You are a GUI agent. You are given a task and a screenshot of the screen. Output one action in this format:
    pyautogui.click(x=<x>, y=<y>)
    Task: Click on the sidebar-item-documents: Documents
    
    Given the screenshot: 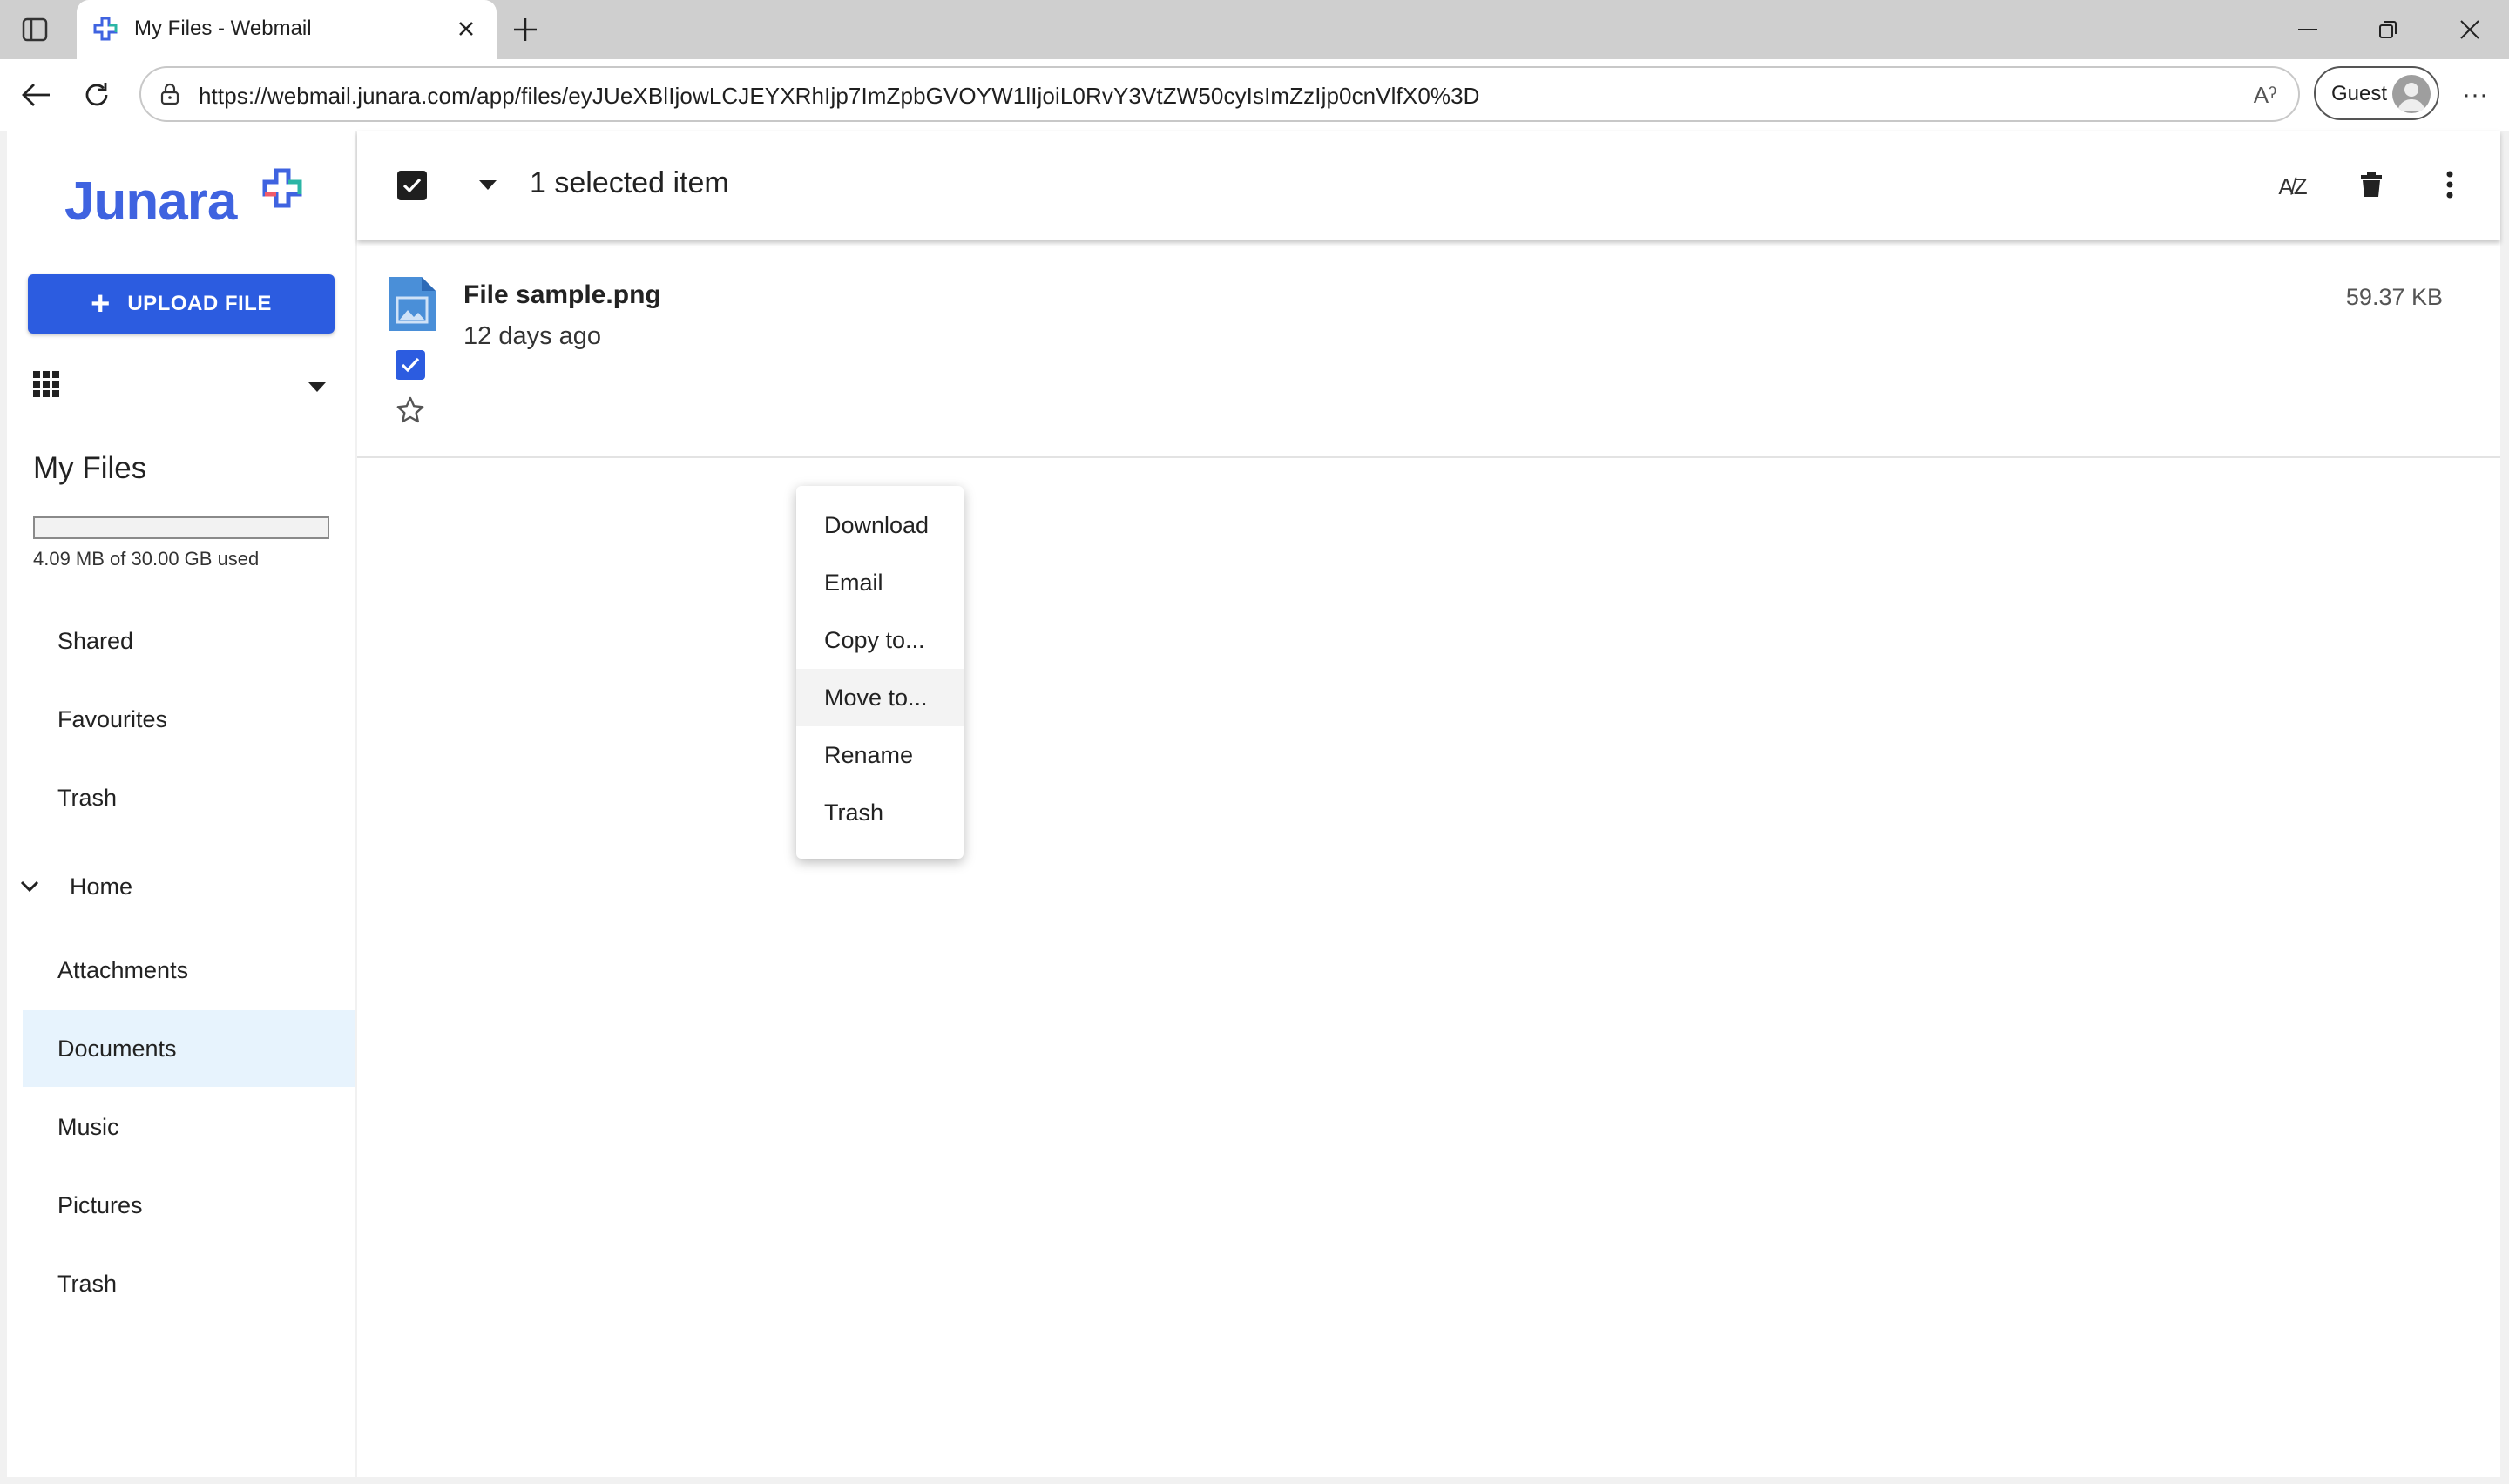 What is the action you would take?
    pyautogui.click(x=189, y=1048)
    